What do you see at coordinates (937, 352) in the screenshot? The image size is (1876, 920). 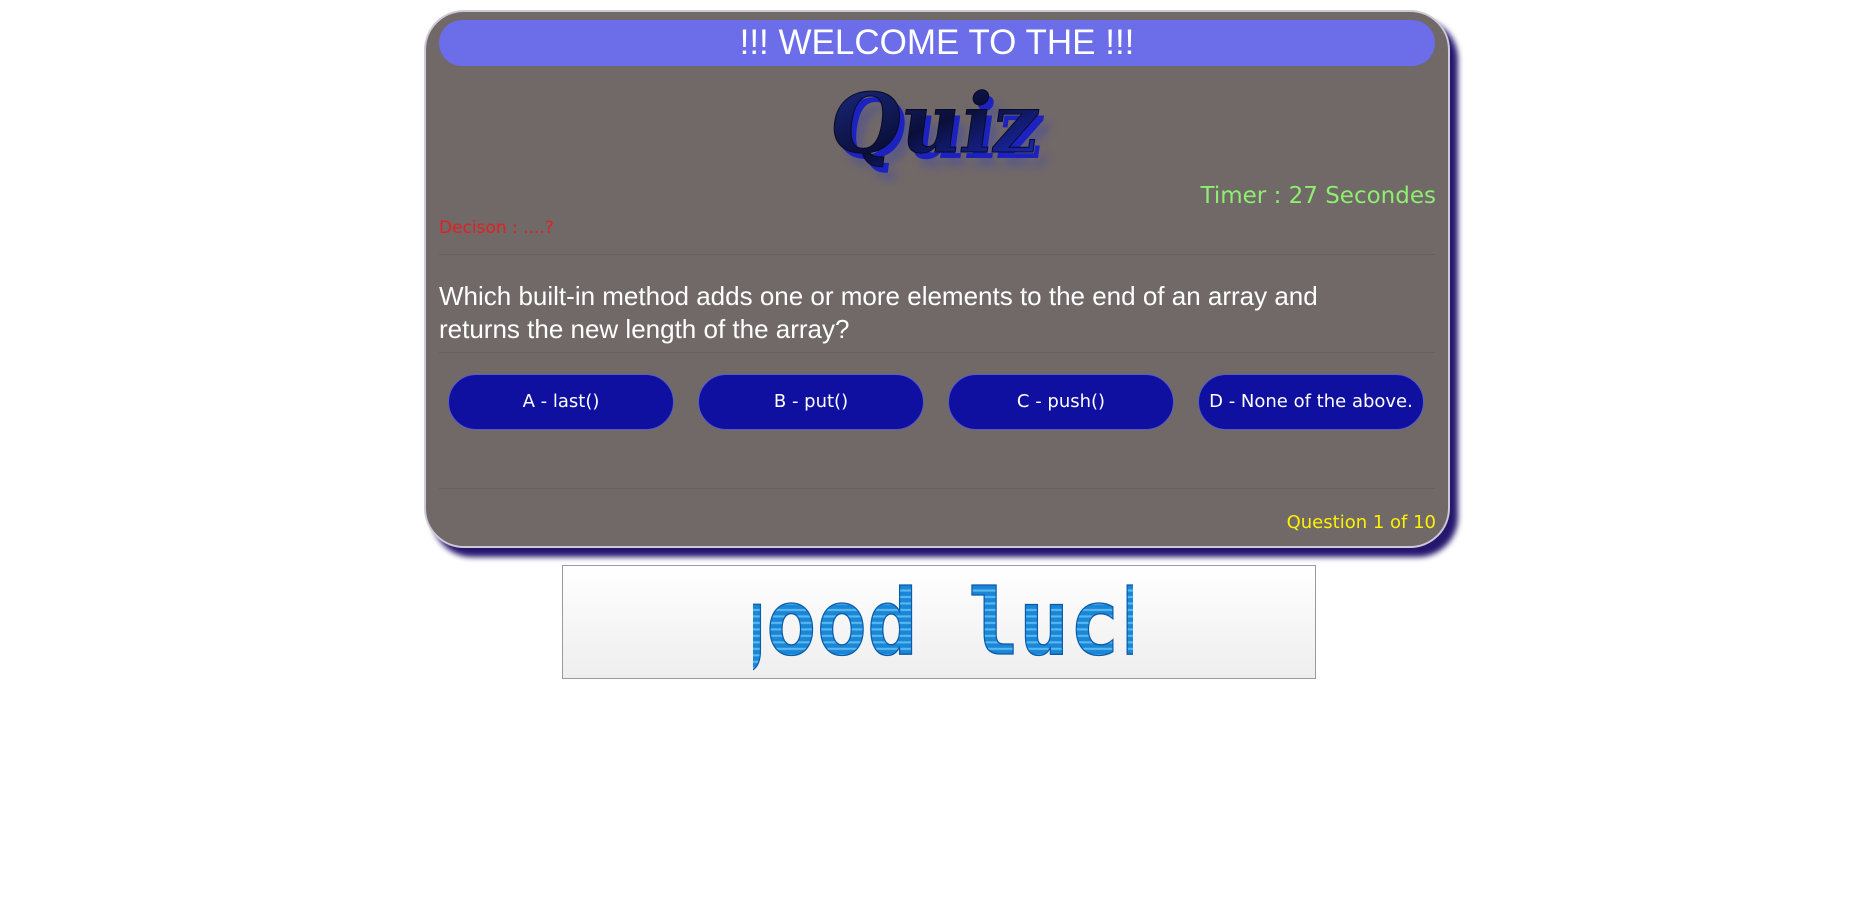 I see `divider-middle` at bounding box center [937, 352].